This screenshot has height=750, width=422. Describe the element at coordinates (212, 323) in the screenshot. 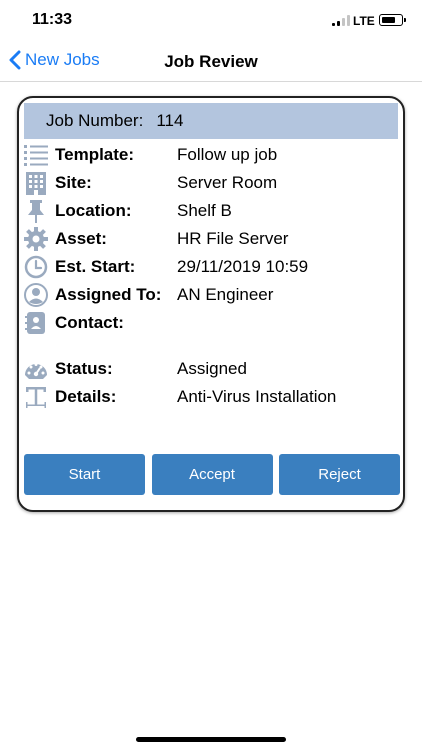

I see `field-row-contact: Contact:` at that location.